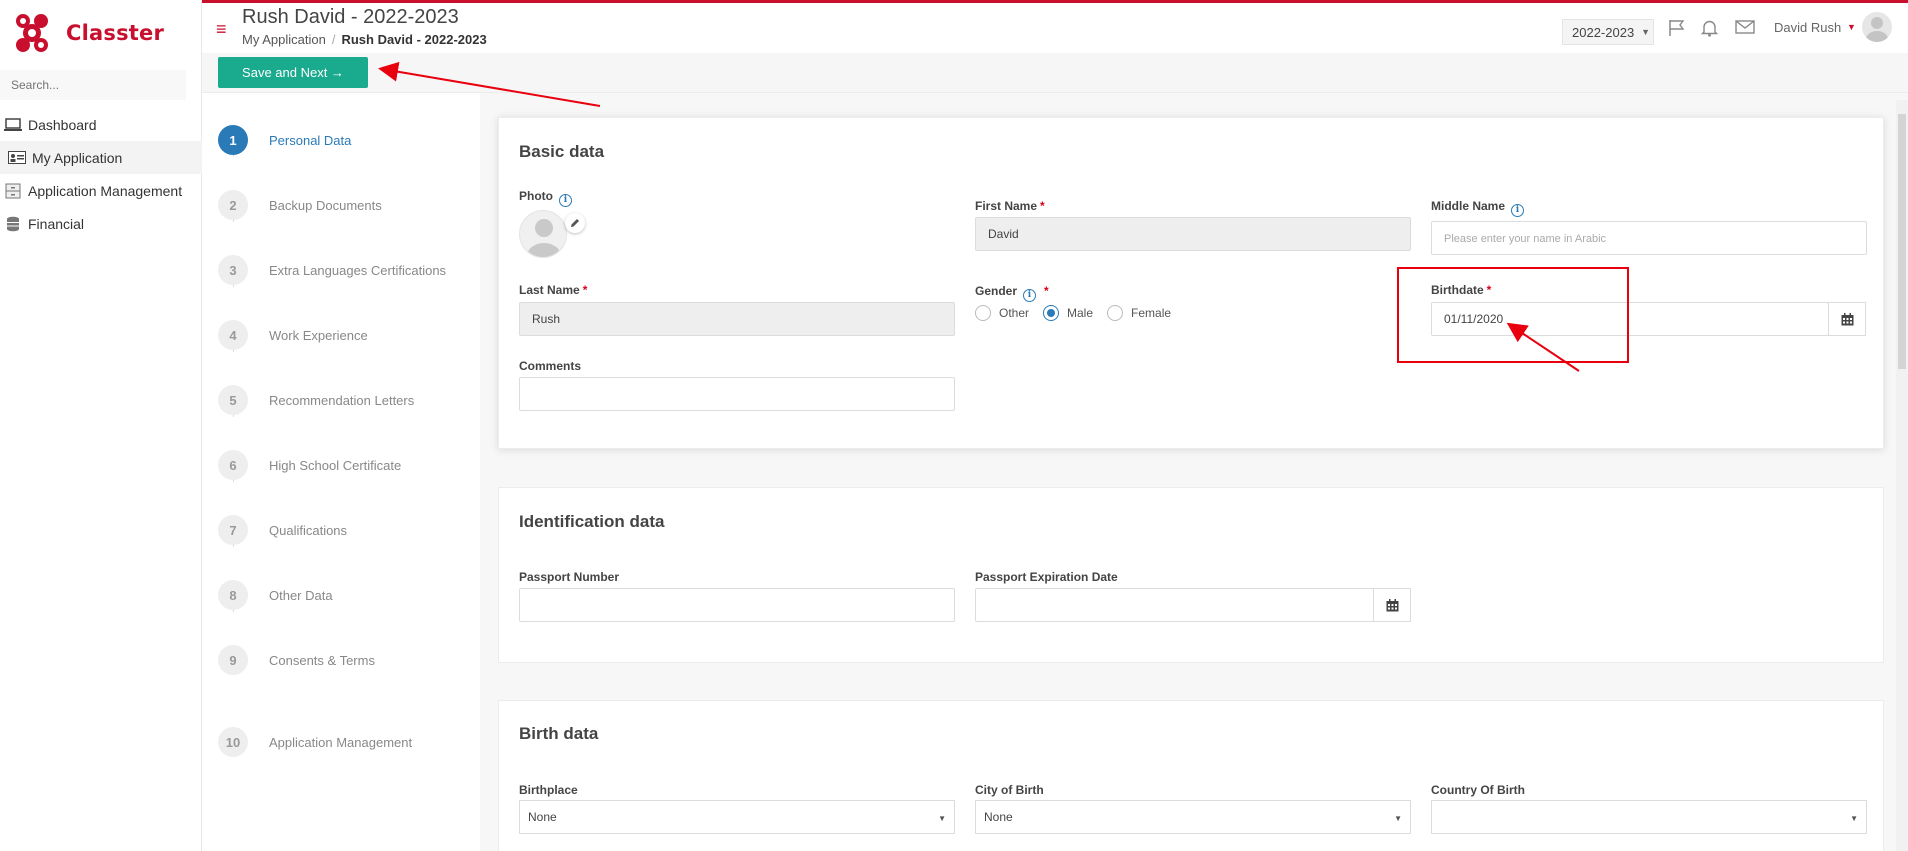 This screenshot has width=1908, height=851. Describe the element at coordinates (1902, 241) in the screenshot. I see `scrollbar-thumb` at that location.